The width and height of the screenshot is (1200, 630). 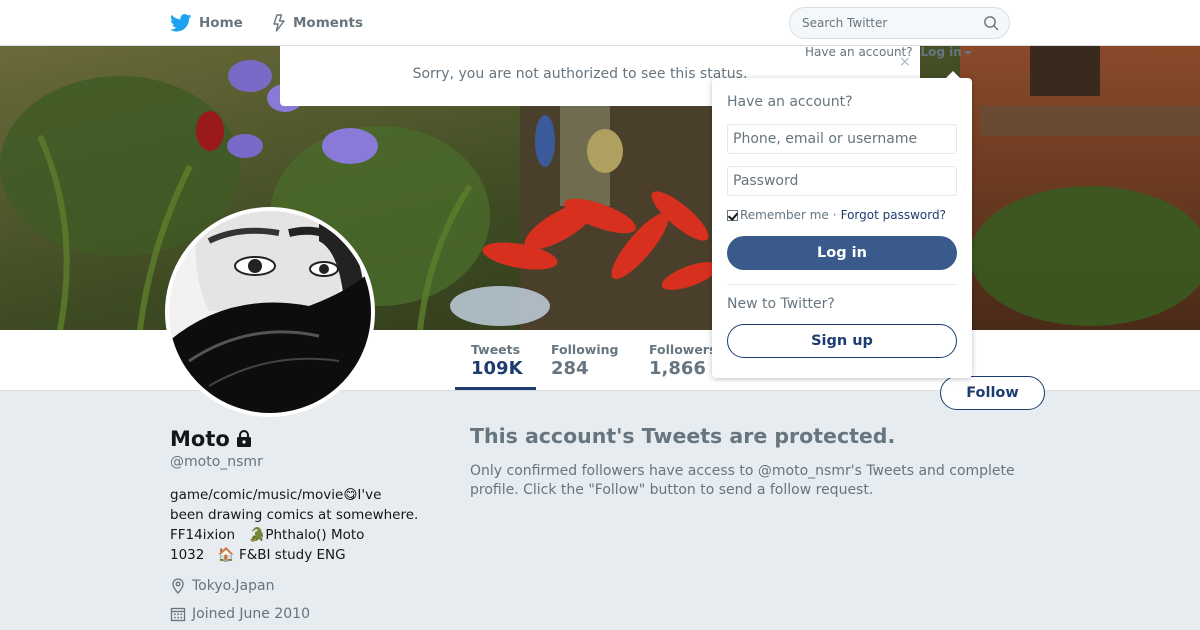 I want to click on nav-moments-link: Moments, so click(x=317, y=23).